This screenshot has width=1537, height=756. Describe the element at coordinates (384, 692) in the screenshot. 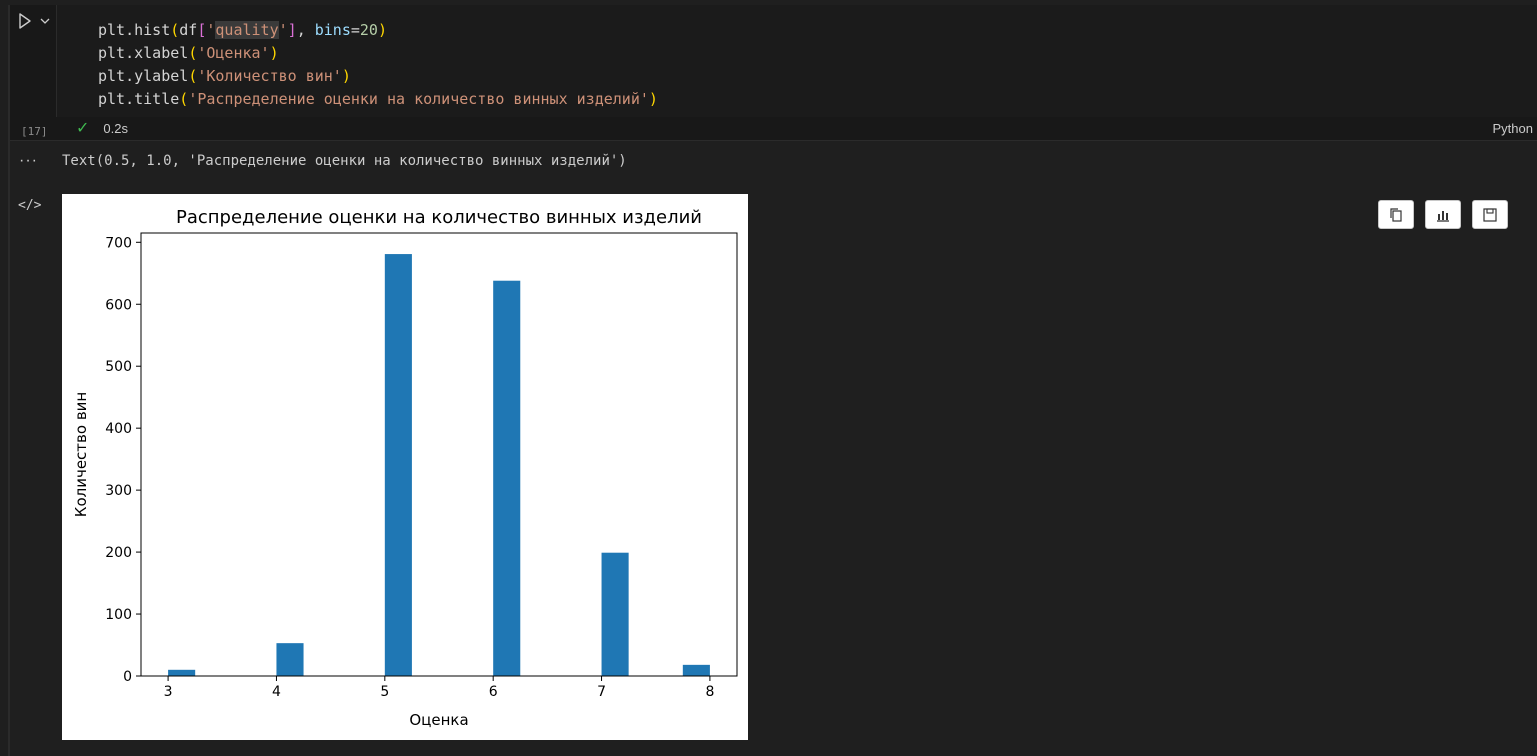

I see `x-tick-label: 5` at that location.